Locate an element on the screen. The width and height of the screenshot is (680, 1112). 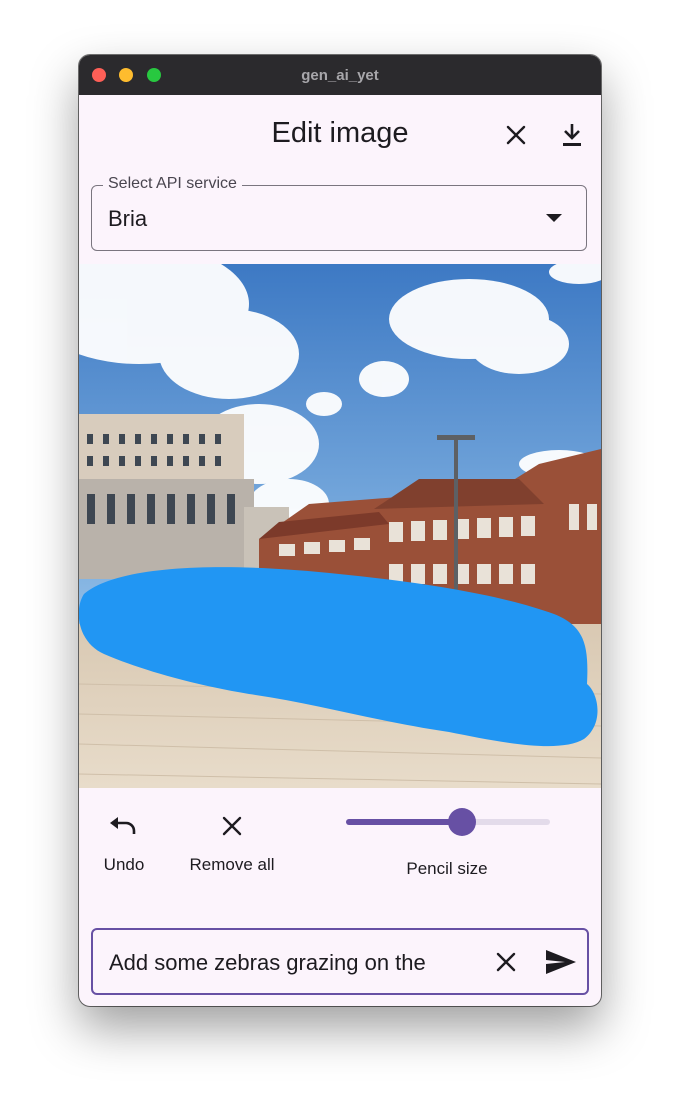
download-button is located at coordinates (572, 135).